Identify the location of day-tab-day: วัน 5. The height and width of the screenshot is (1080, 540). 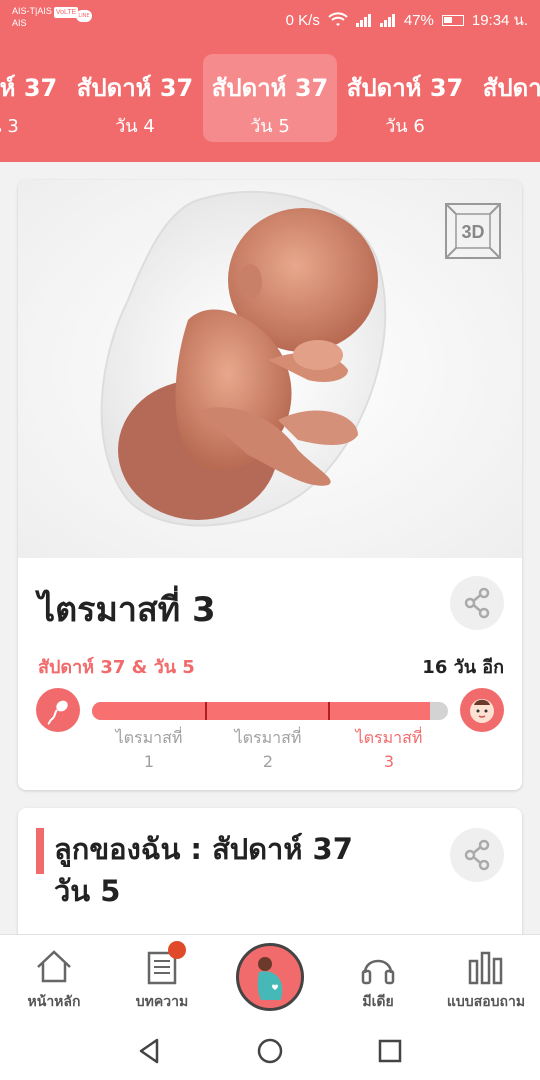
(270, 126).